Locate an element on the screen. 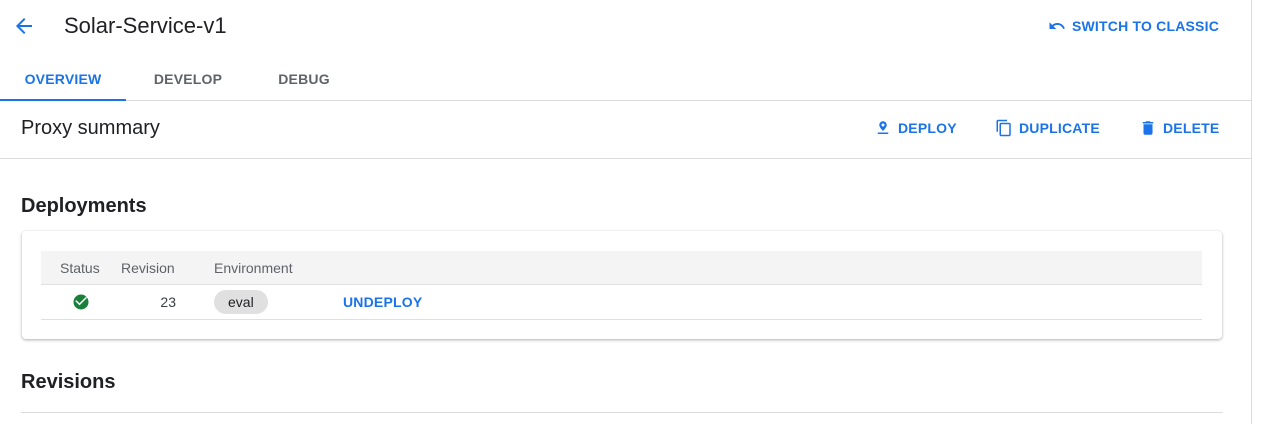 The image size is (1261, 424). revisions-heading: Revisions is located at coordinates (68, 382).